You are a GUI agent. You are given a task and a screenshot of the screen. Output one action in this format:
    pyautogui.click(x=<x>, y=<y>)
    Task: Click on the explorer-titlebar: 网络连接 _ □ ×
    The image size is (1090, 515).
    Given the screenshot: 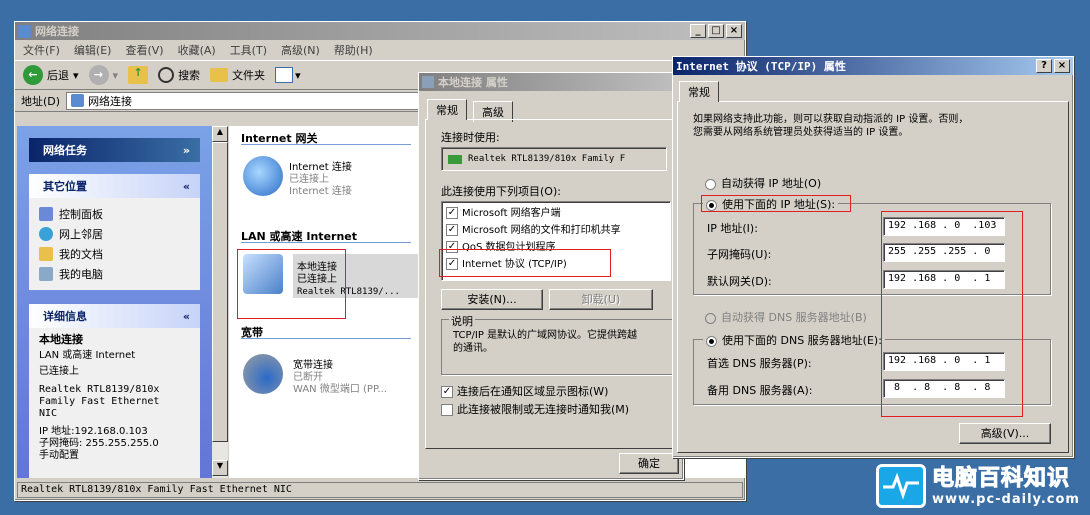 What is the action you would take?
    pyautogui.click(x=380, y=31)
    